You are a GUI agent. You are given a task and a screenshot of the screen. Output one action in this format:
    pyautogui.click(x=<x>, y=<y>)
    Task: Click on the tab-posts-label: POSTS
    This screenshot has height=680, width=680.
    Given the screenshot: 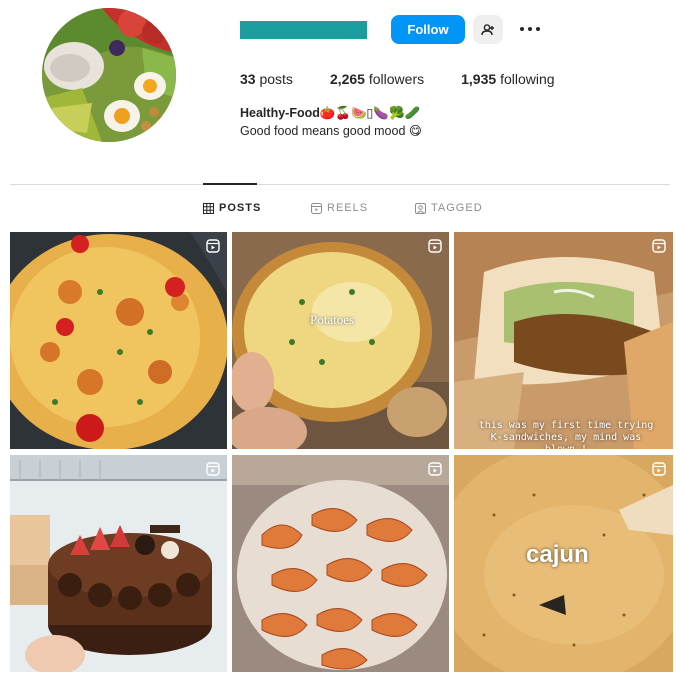 What is the action you would take?
    pyautogui.click(x=240, y=208)
    